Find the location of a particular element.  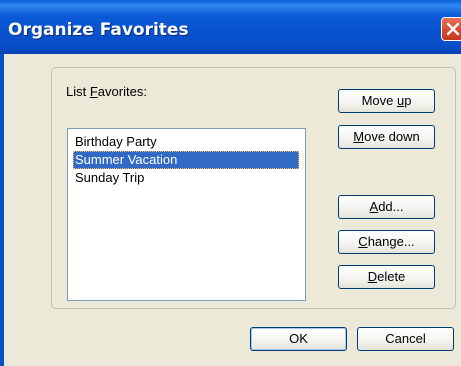

label-mnemonic: F is located at coordinates (93, 91).